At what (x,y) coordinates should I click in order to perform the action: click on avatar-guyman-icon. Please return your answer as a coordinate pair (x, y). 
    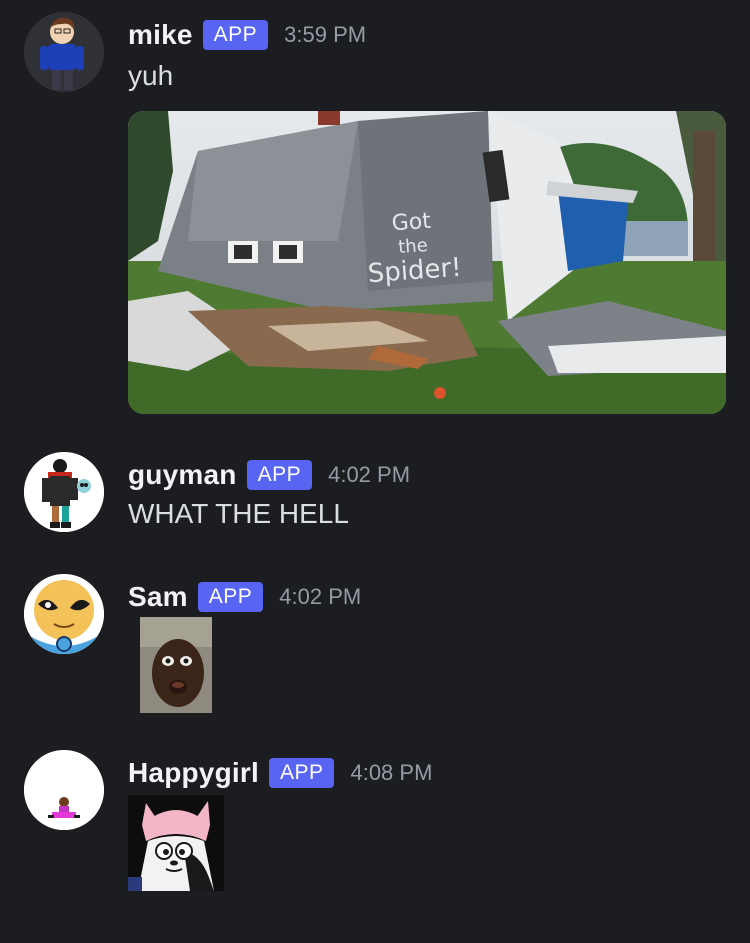
    Looking at the image, I should click on (64, 492).